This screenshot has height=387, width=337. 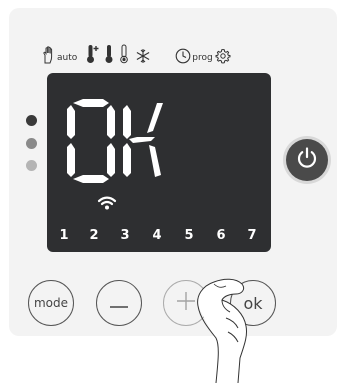 What do you see at coordinates (115, 141) in the screenshot?
I see `display-text: OK` at bounding box center [115, 141].